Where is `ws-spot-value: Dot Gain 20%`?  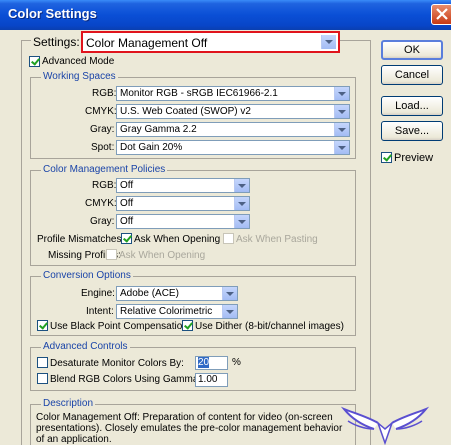
ws-spot-value: Dot Gain 20% is located at coordinates (151, 147).